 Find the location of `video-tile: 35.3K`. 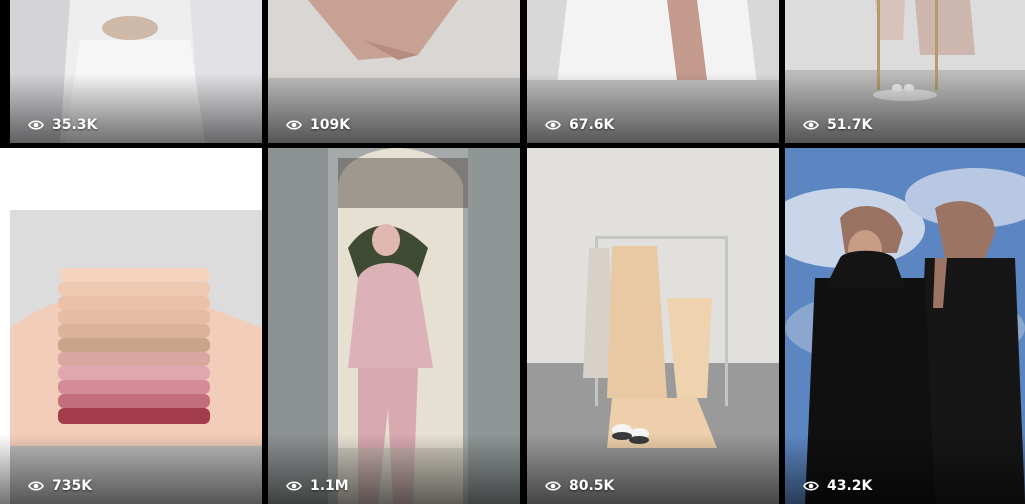

video-tile: 35.3K is located at coordinates (136, 71).